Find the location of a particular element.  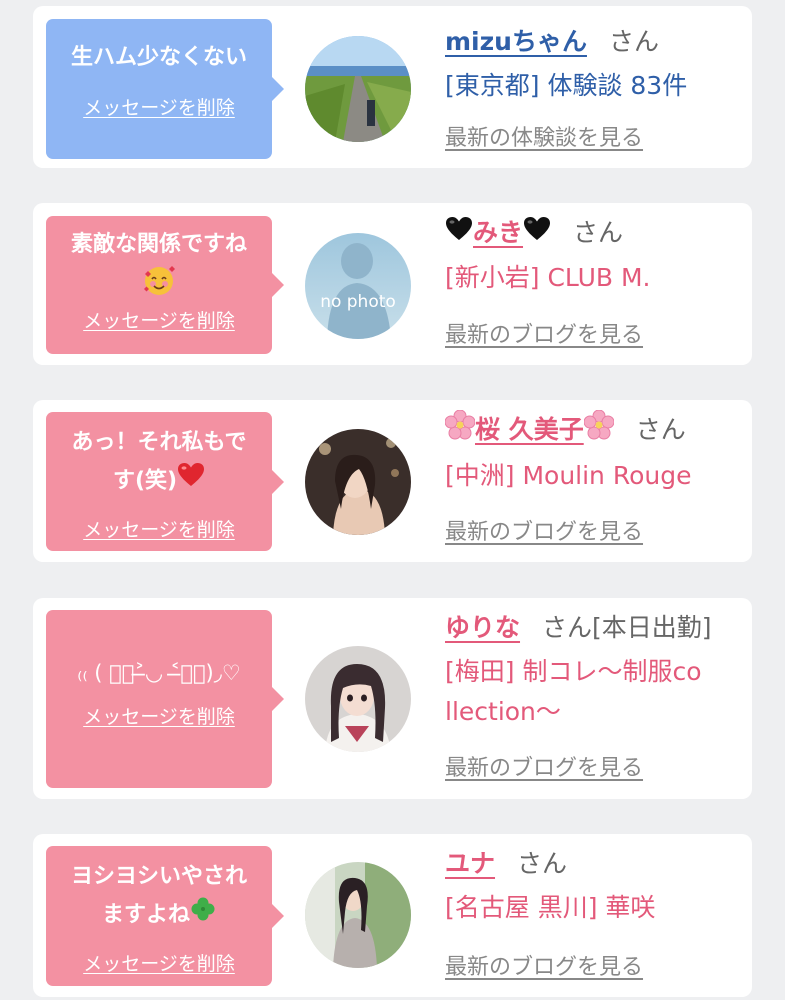

user-detail: [新小岩] CLUB M. is located at coordinates (548, 277).